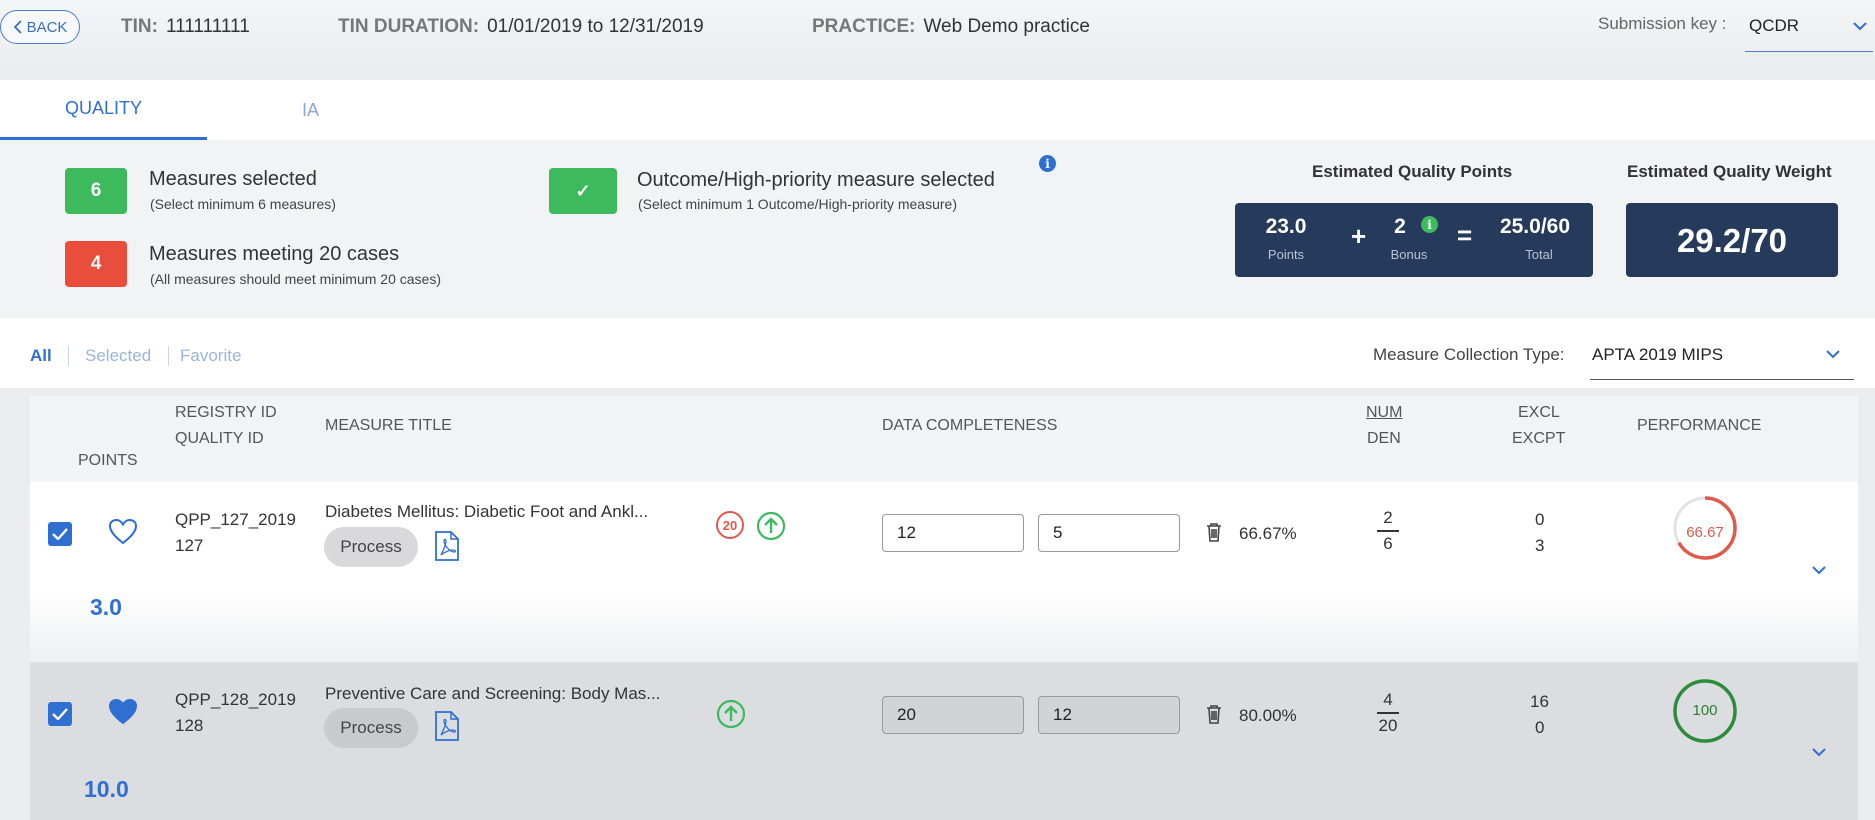 The image size is (1875, 820). I want to click on check-icon: ✓, so click(583, 190).